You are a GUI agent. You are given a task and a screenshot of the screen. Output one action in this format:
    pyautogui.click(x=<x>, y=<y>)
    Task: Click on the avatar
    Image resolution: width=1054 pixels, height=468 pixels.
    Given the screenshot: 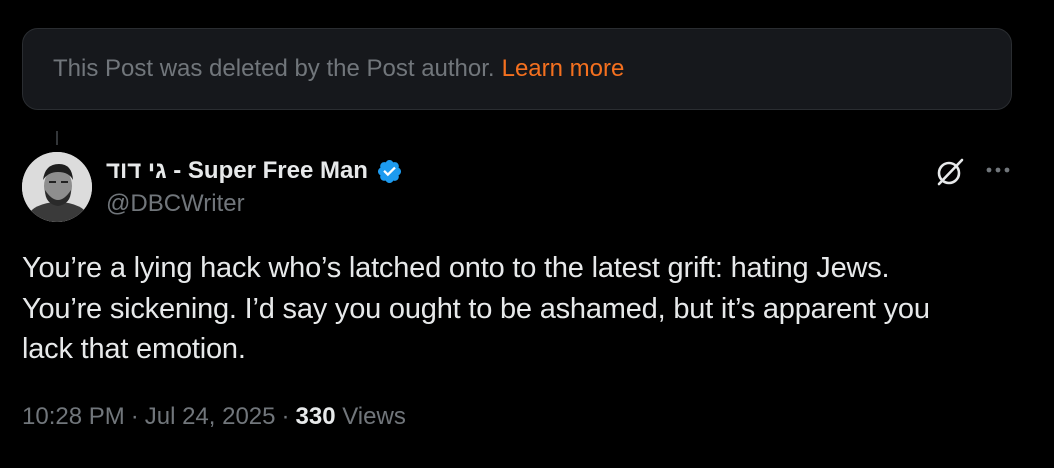 What is the action you would take?
    pyautogui.click(x=57, y=187)
    